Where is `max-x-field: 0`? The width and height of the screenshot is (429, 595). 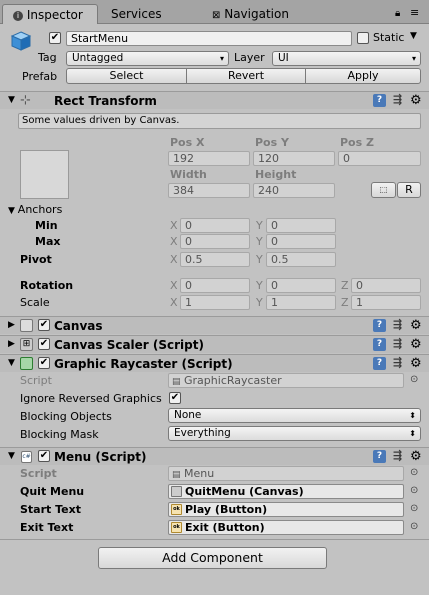
max-x-field: 0 is located at coordinates (215, 241).